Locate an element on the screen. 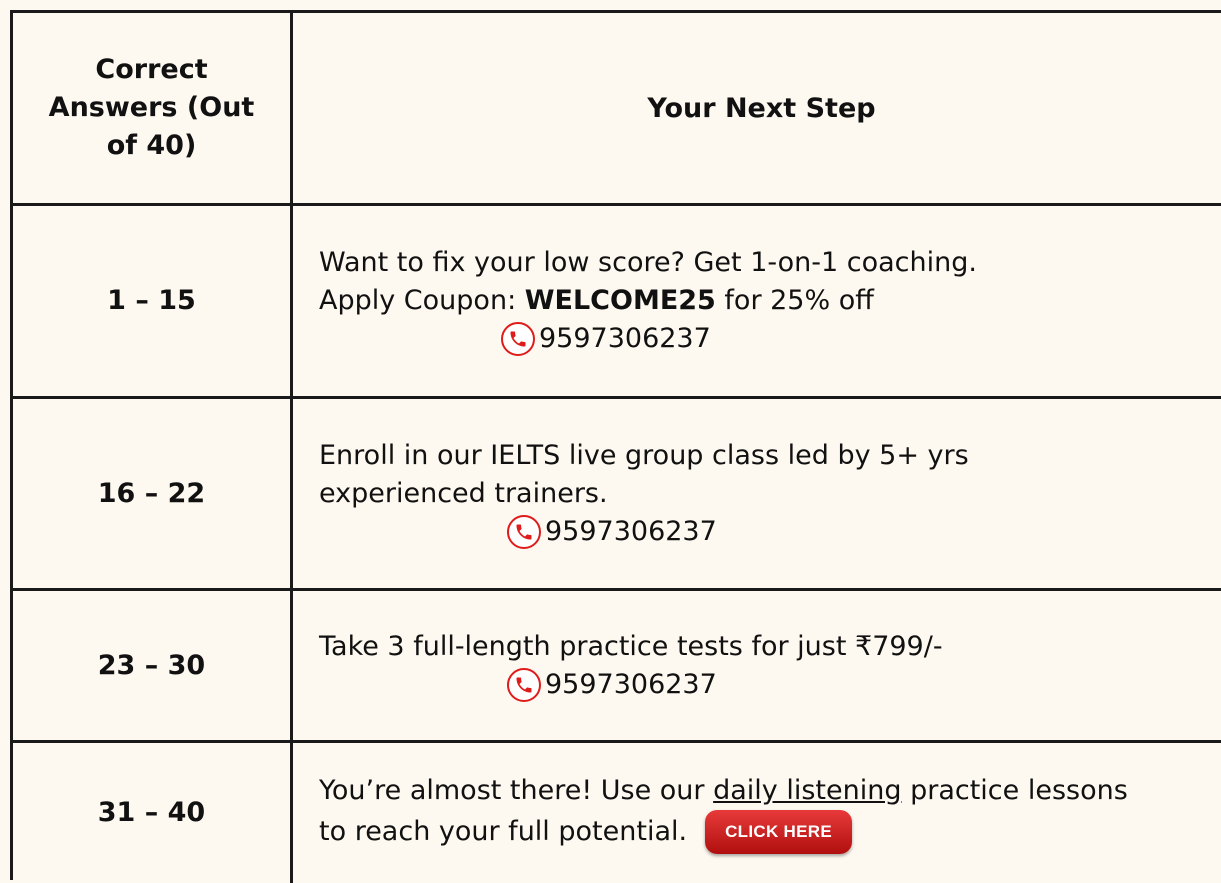 This screenshot has width=1221, height=883. coupon-line: Apply Coupon: WELCOME25 for 25% off is located at coordinates (770, 301).